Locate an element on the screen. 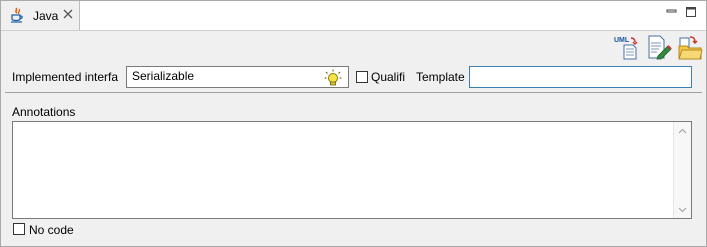 The width and height of the screenshot is (707, 247). implemented-interfaces-input: Serializable is located at coordinates (237, 77).